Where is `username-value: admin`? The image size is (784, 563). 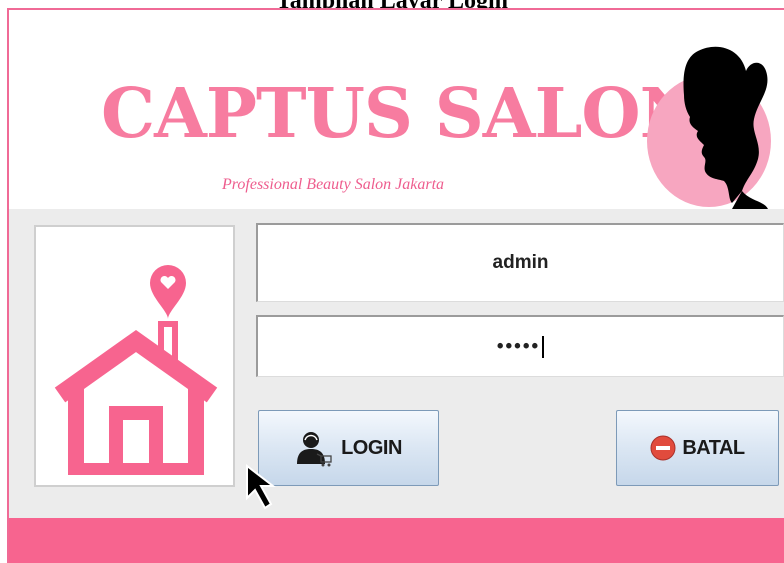
username-value: admin is located at coordinates (520, 262).